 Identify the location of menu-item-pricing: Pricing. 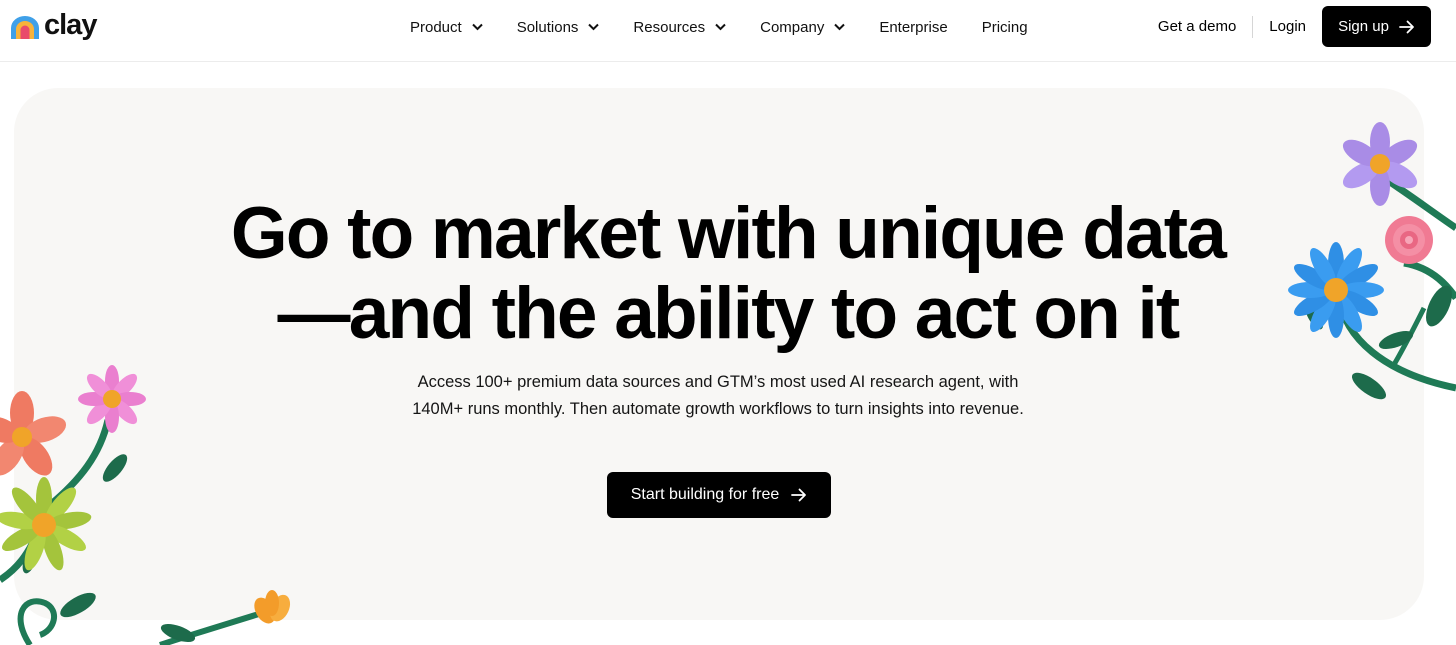
(1005, 27).